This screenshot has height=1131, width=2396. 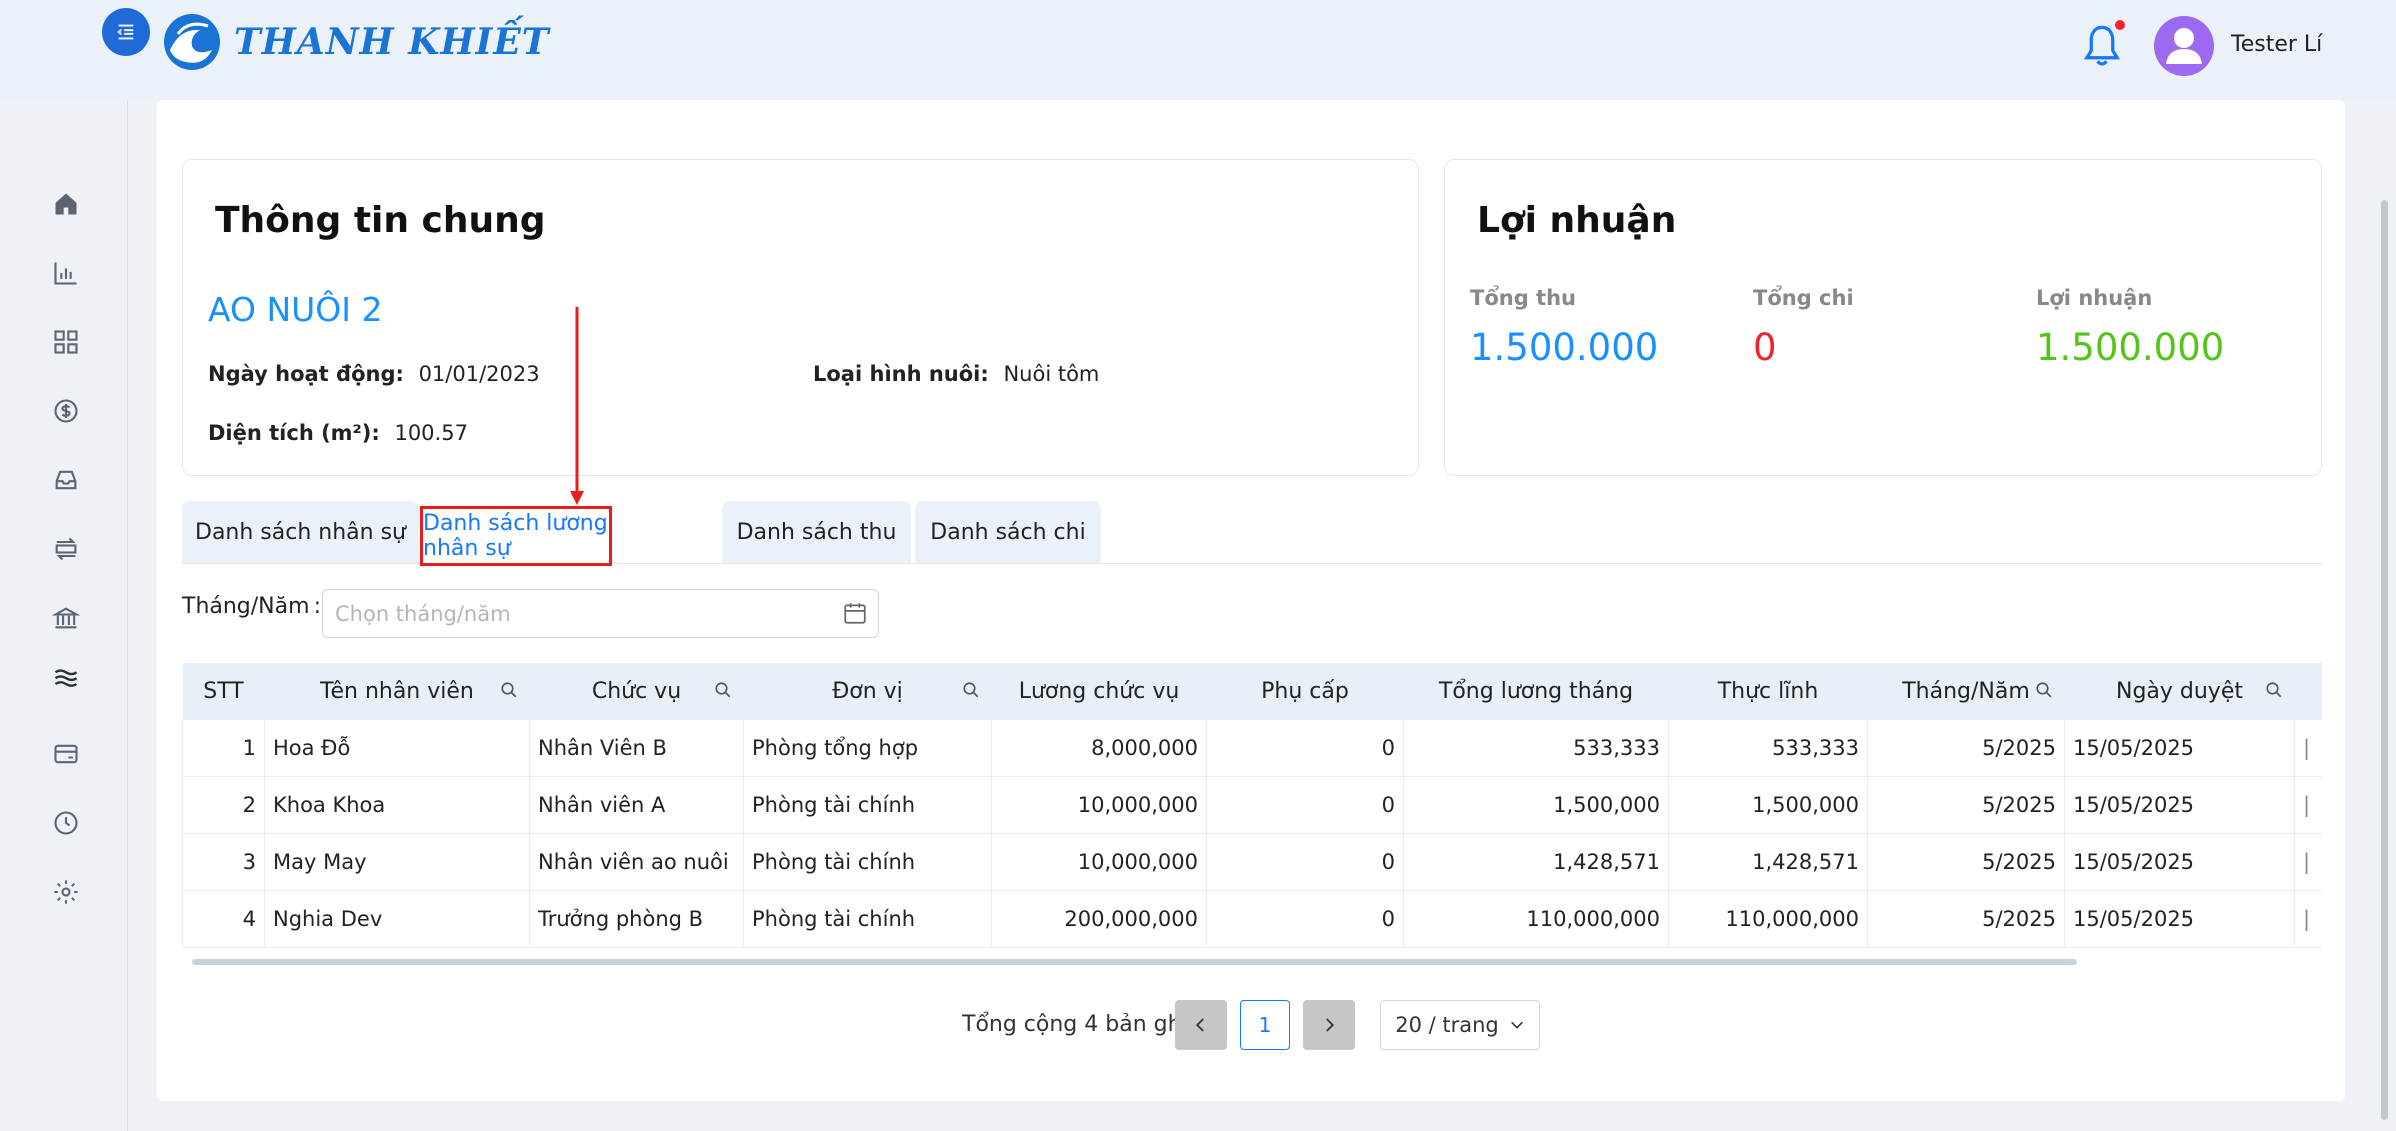 I want to click on col-salary-label: Lương chức vụ, so click(x=1099, y=691).